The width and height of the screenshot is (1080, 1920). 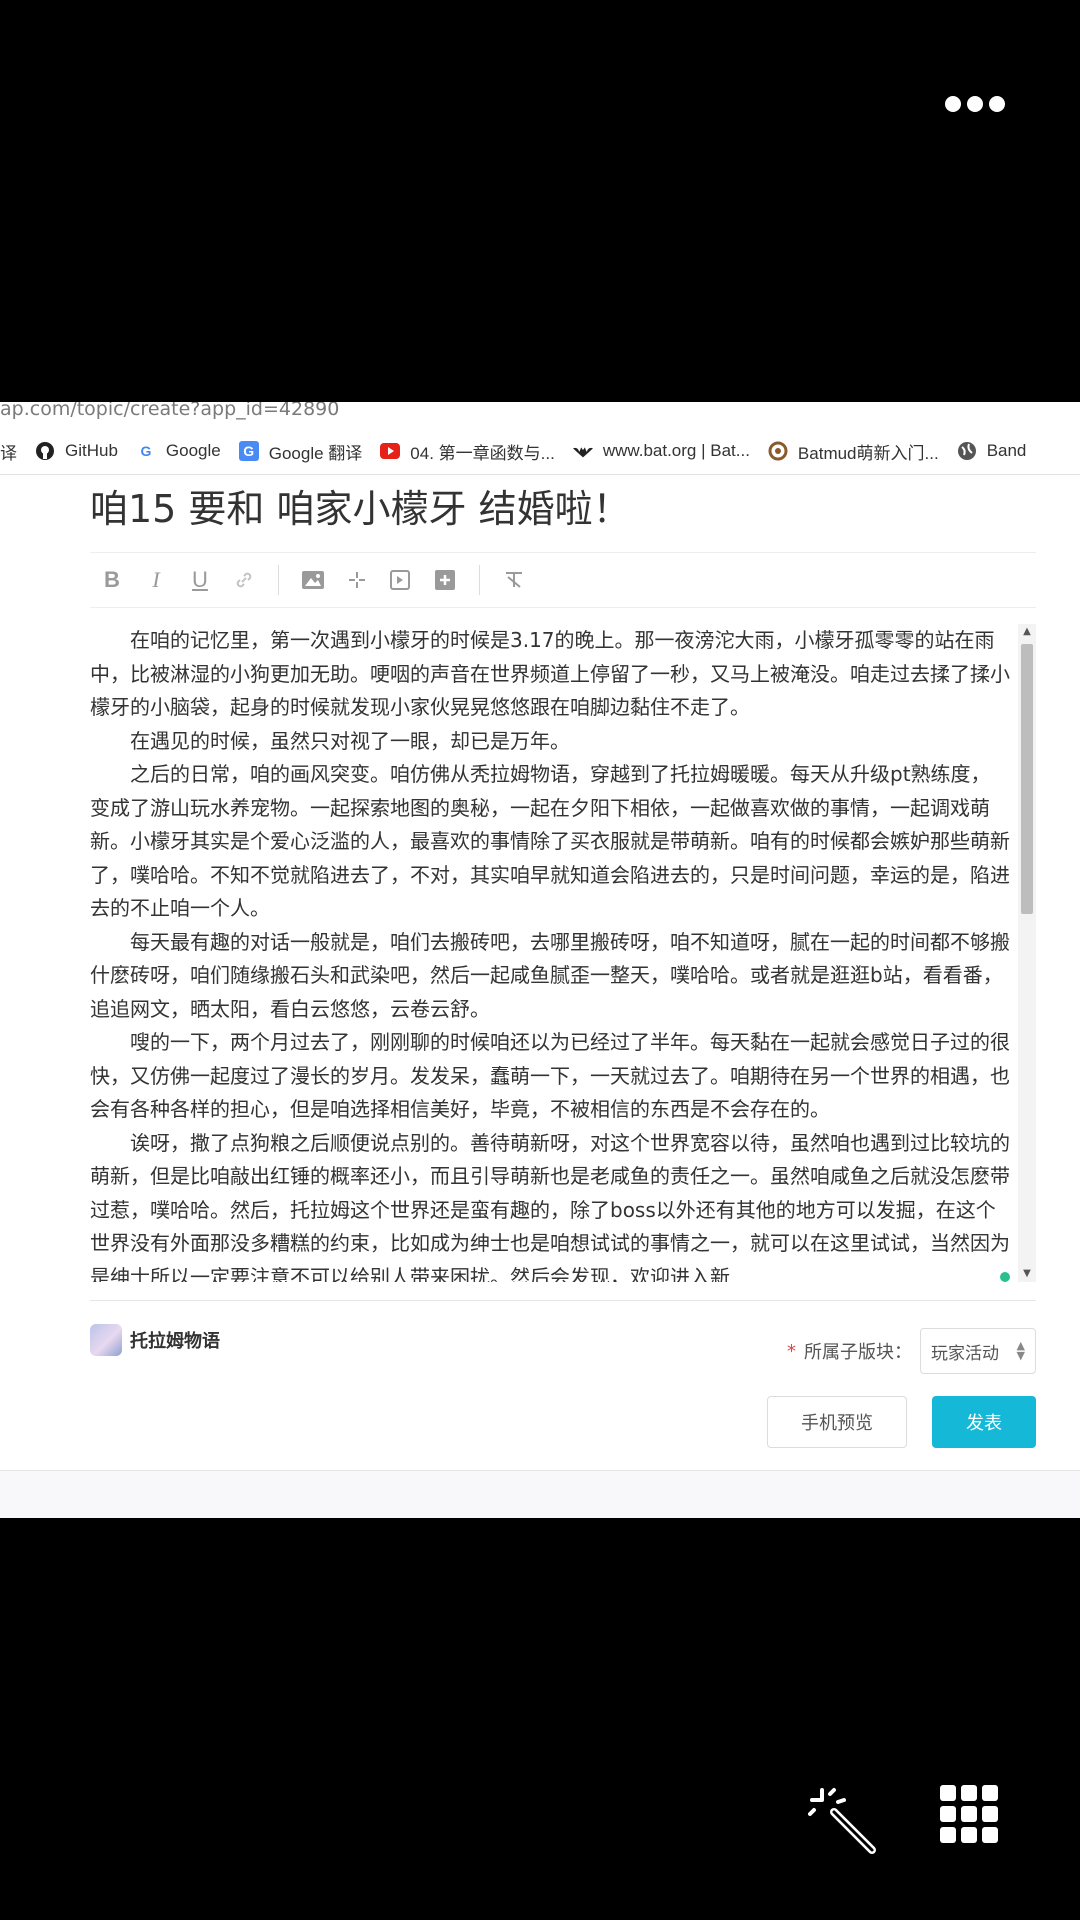 What do you see at coordinates (248, 451) in the screenshot?
I see `google-translate-icon: G` at bounding box center [248, 451].